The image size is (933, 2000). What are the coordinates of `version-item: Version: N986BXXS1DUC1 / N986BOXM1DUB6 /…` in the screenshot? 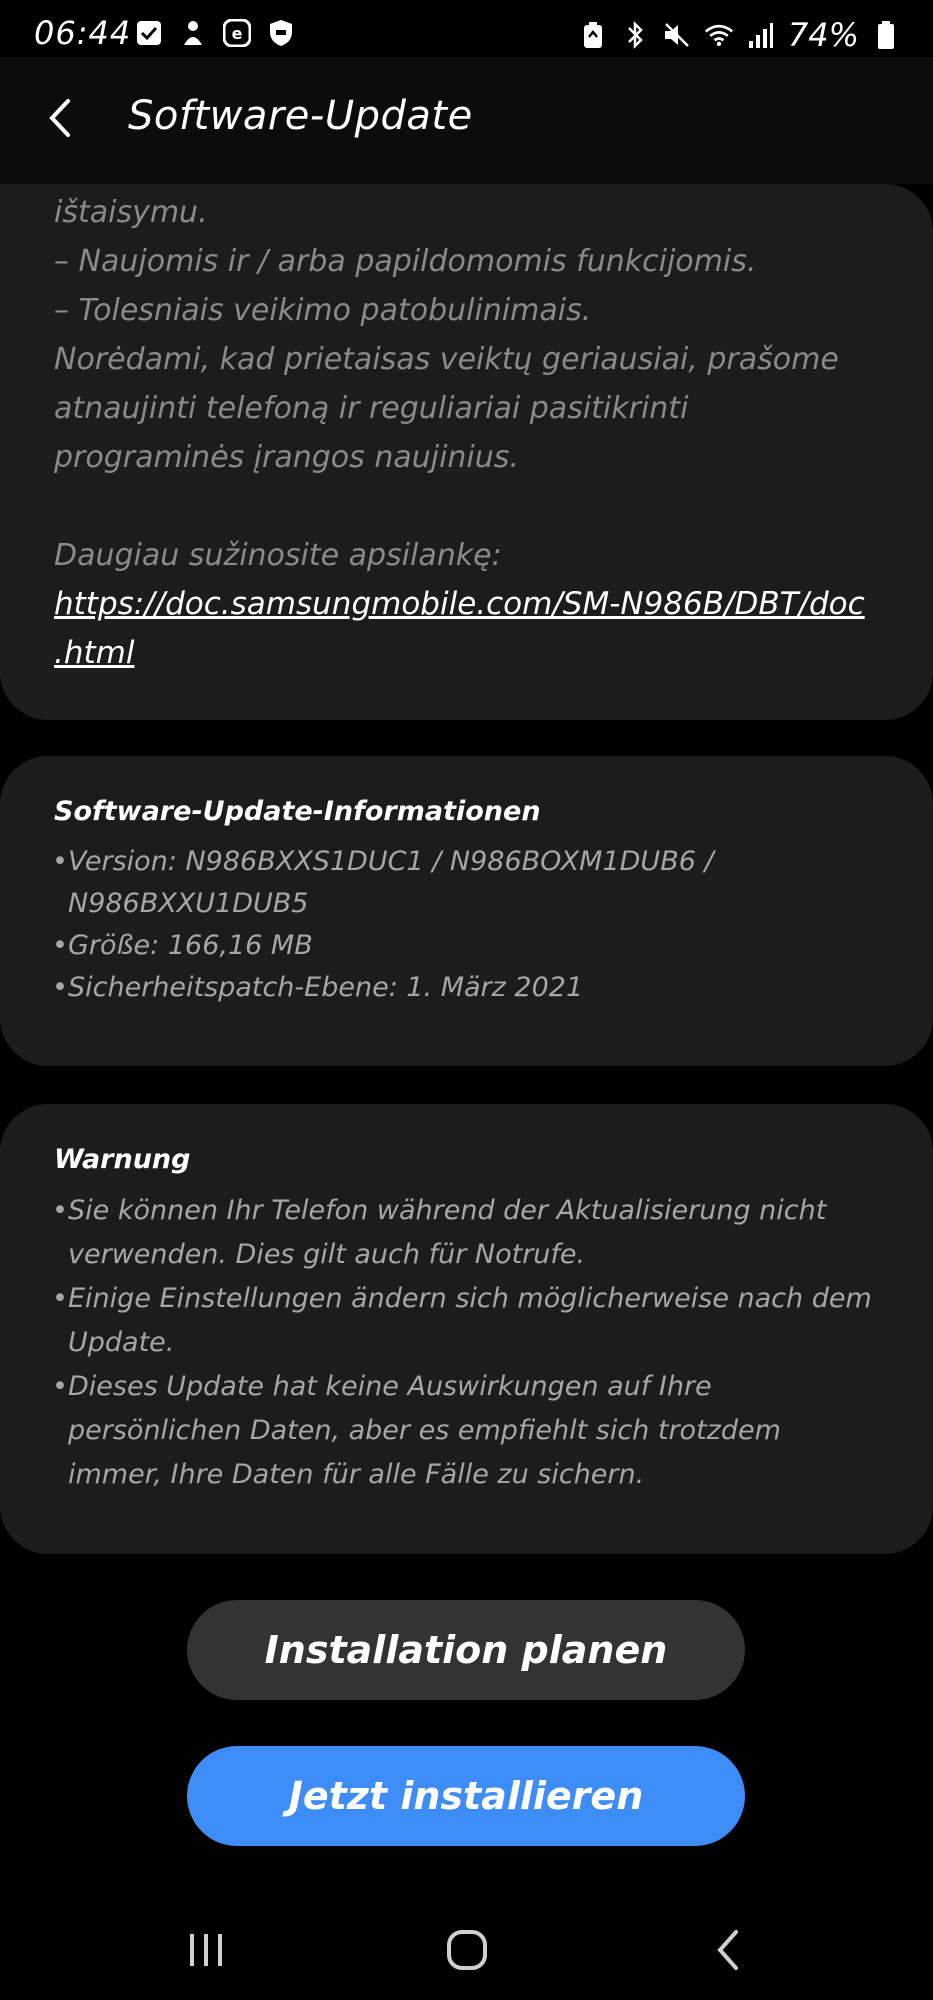 It's located at (465, 883).